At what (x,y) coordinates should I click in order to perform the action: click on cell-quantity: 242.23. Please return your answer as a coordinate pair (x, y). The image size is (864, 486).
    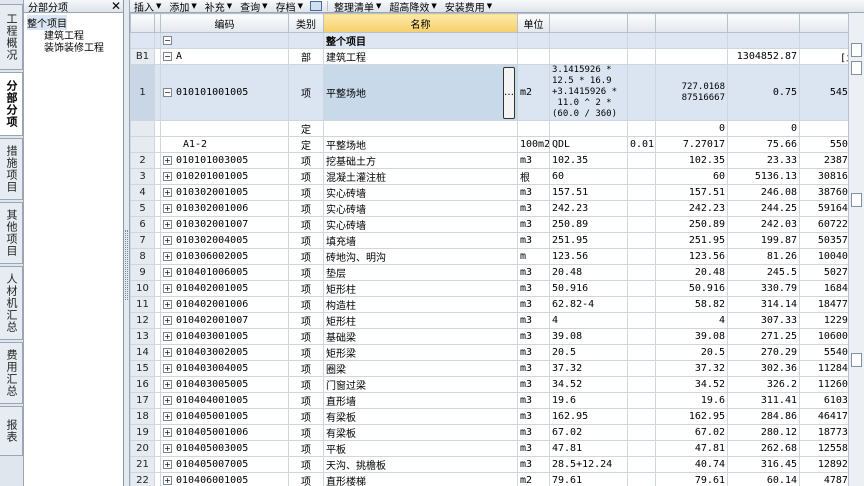
    Looking at the image, I should click on (691, 208).